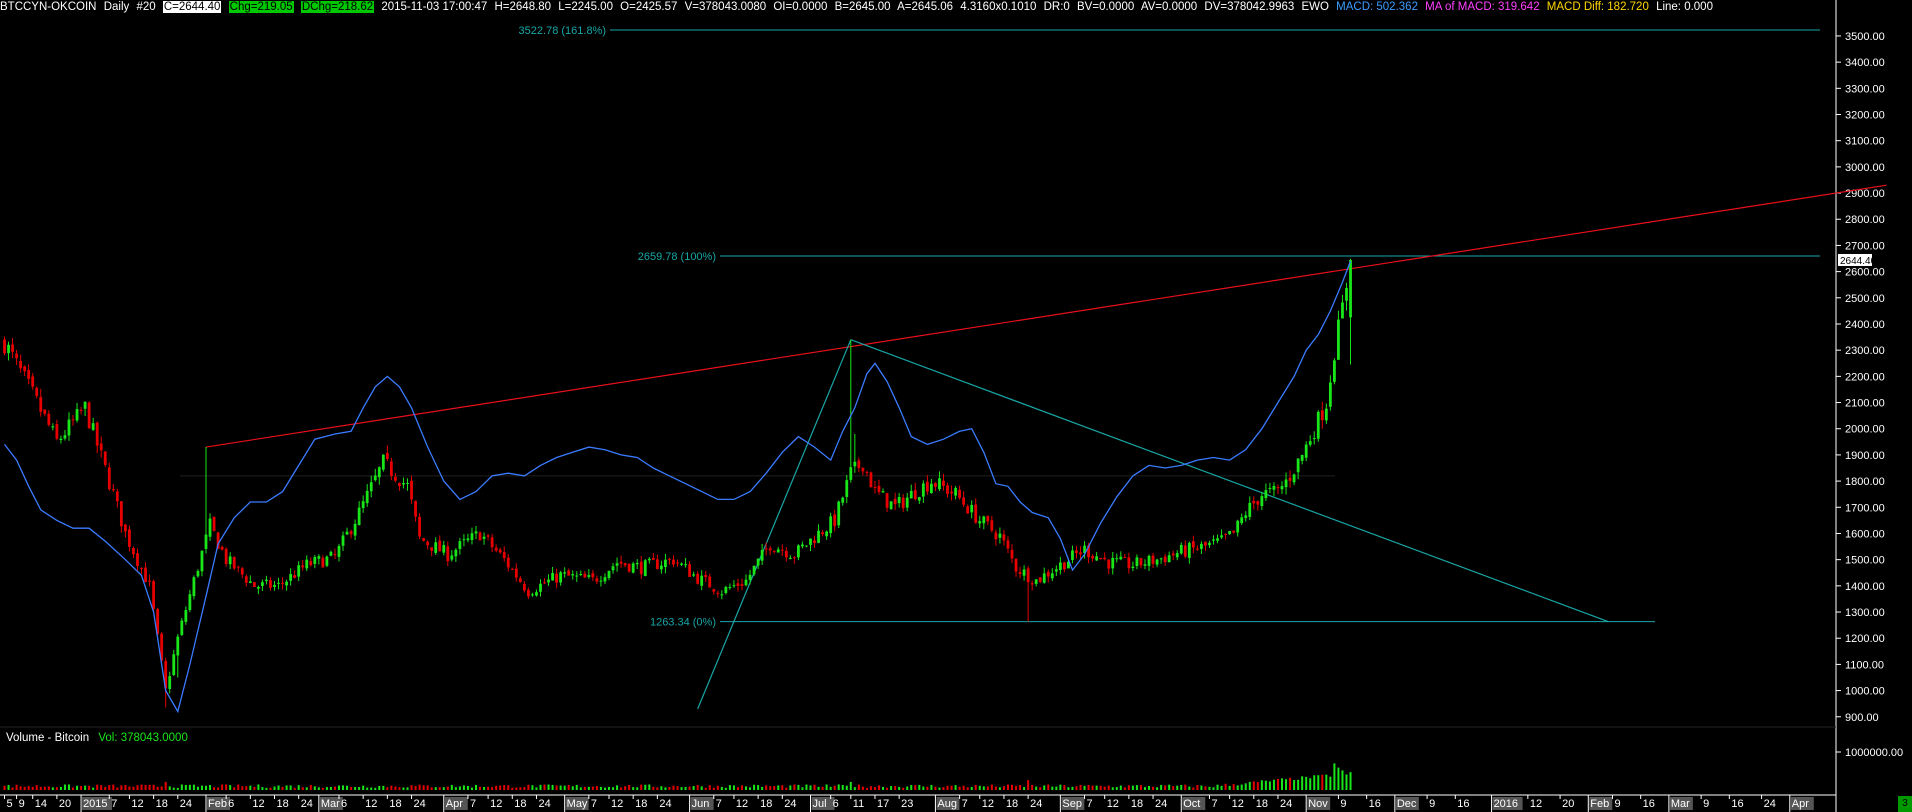 Image resolution: width=1912 pixels, height=812 pixels. I want to click on y-tick-label: 1500.00, so click(1865, 561).